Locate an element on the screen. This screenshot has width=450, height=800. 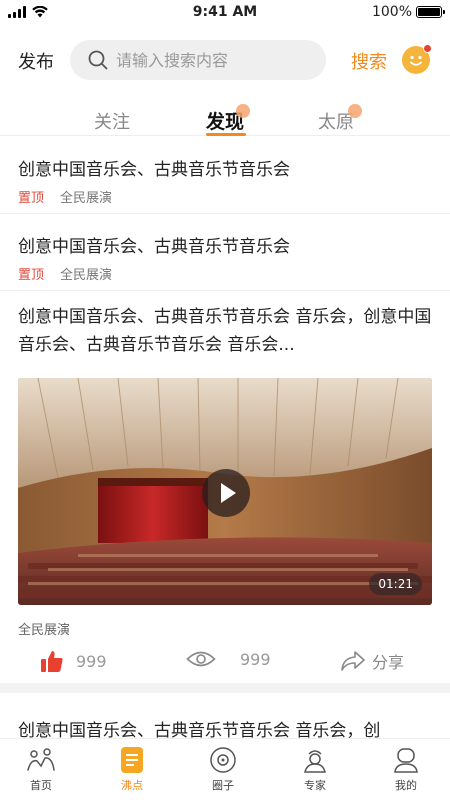
tab-follow: 关注 is located at coordinates (112, 121).